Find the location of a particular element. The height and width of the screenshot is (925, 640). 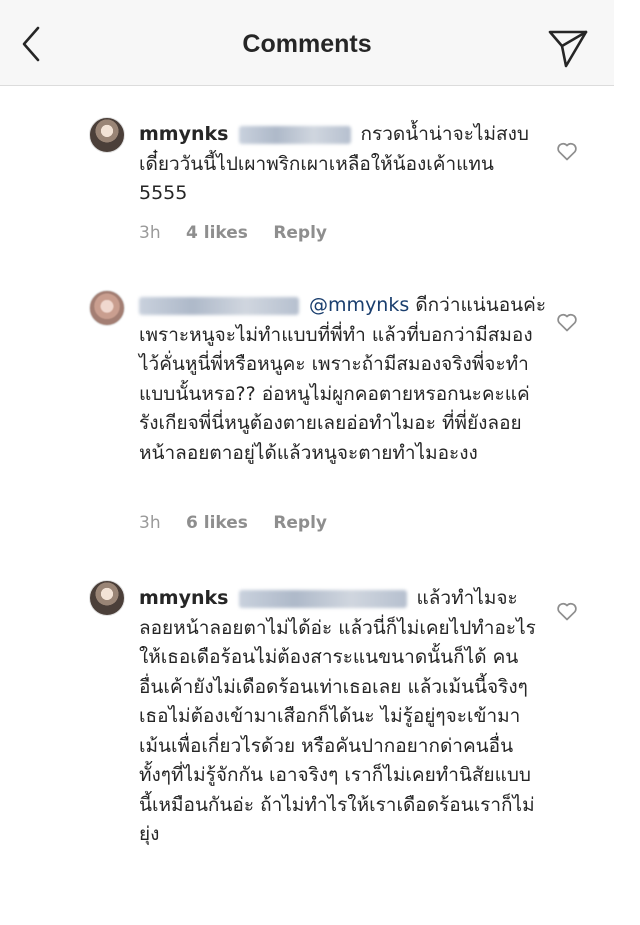

comment-meta: 3h 4 likes Reply is located at coordinates (243, 233).